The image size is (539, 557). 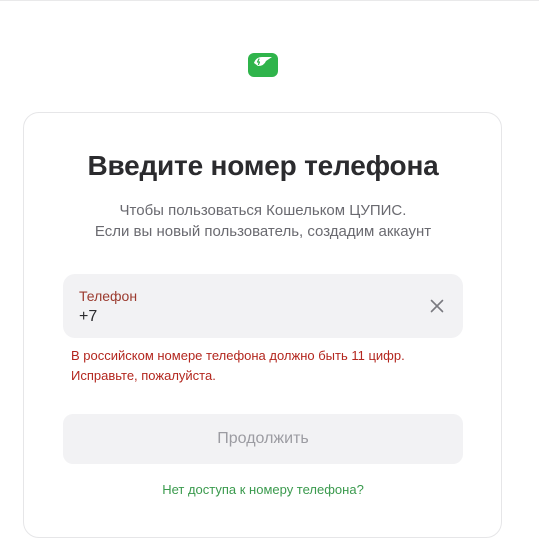 What do you see at coordinates (263, 439) in the screenshot?
I see `continue-button: Продолжить` at bounding box center [263, 439].